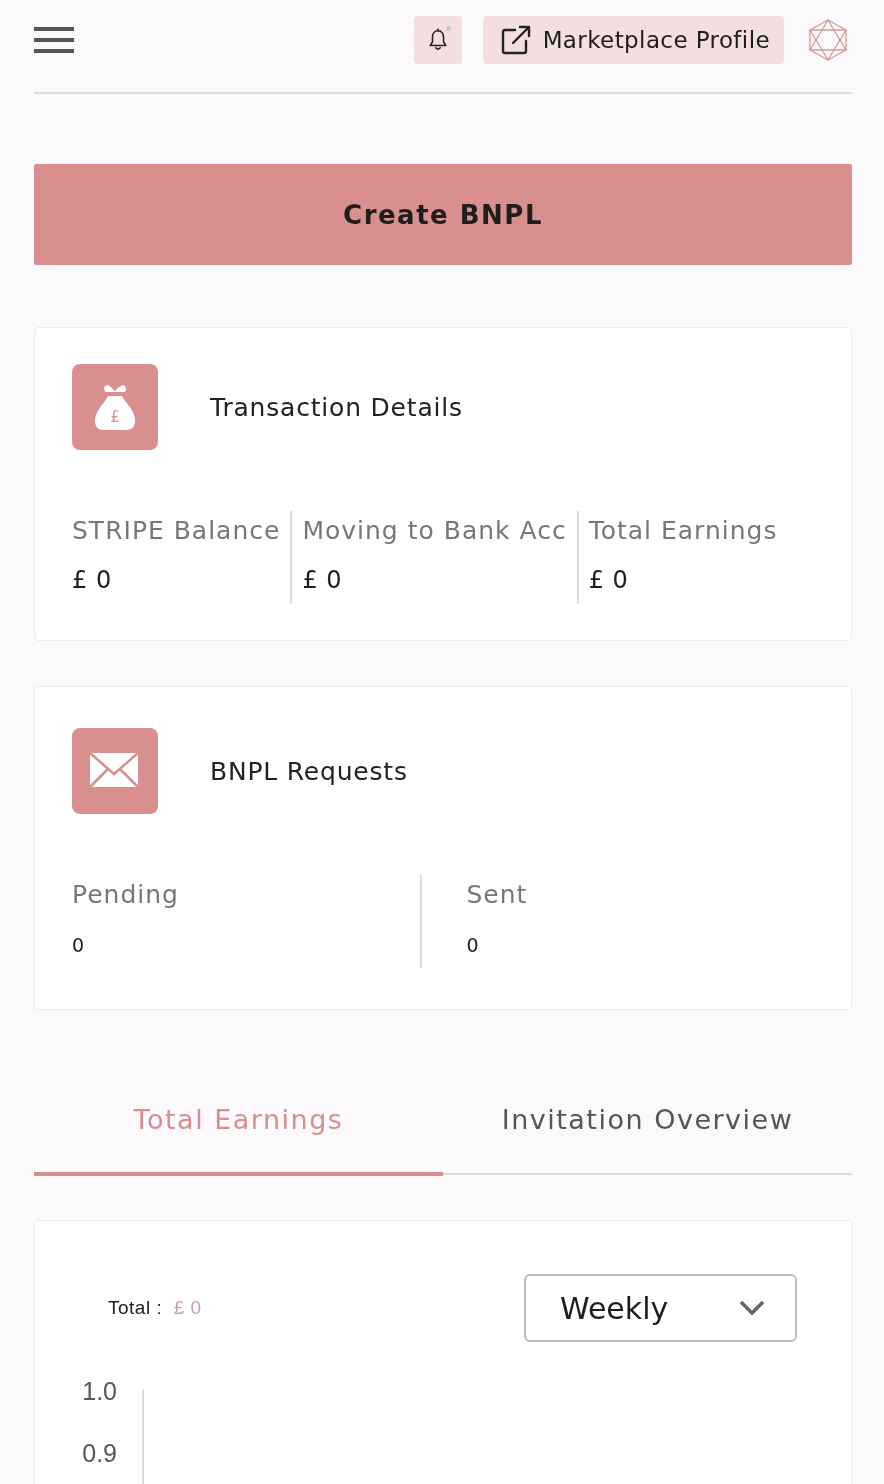 This screenshot has height=1484, width=884. I want to click on card-title: Transaction Details, so click(336, 407).